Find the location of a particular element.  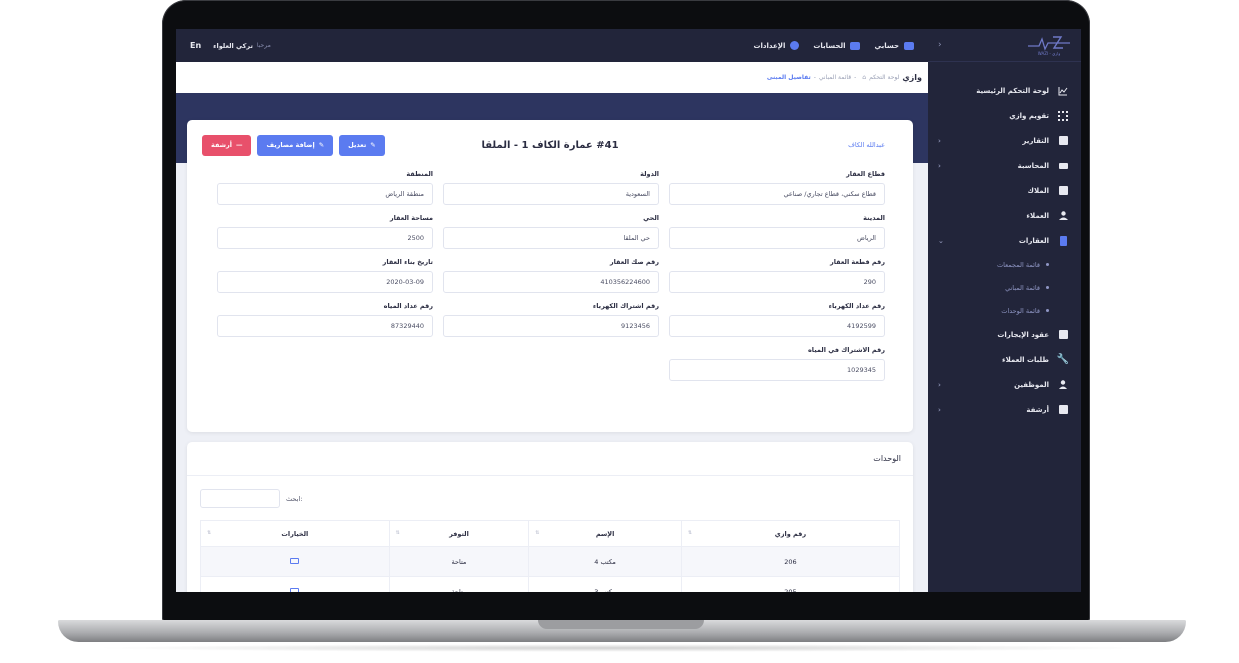

sidebar-item-reports: التقارير ‹ is located at coordinates (1004, 140).